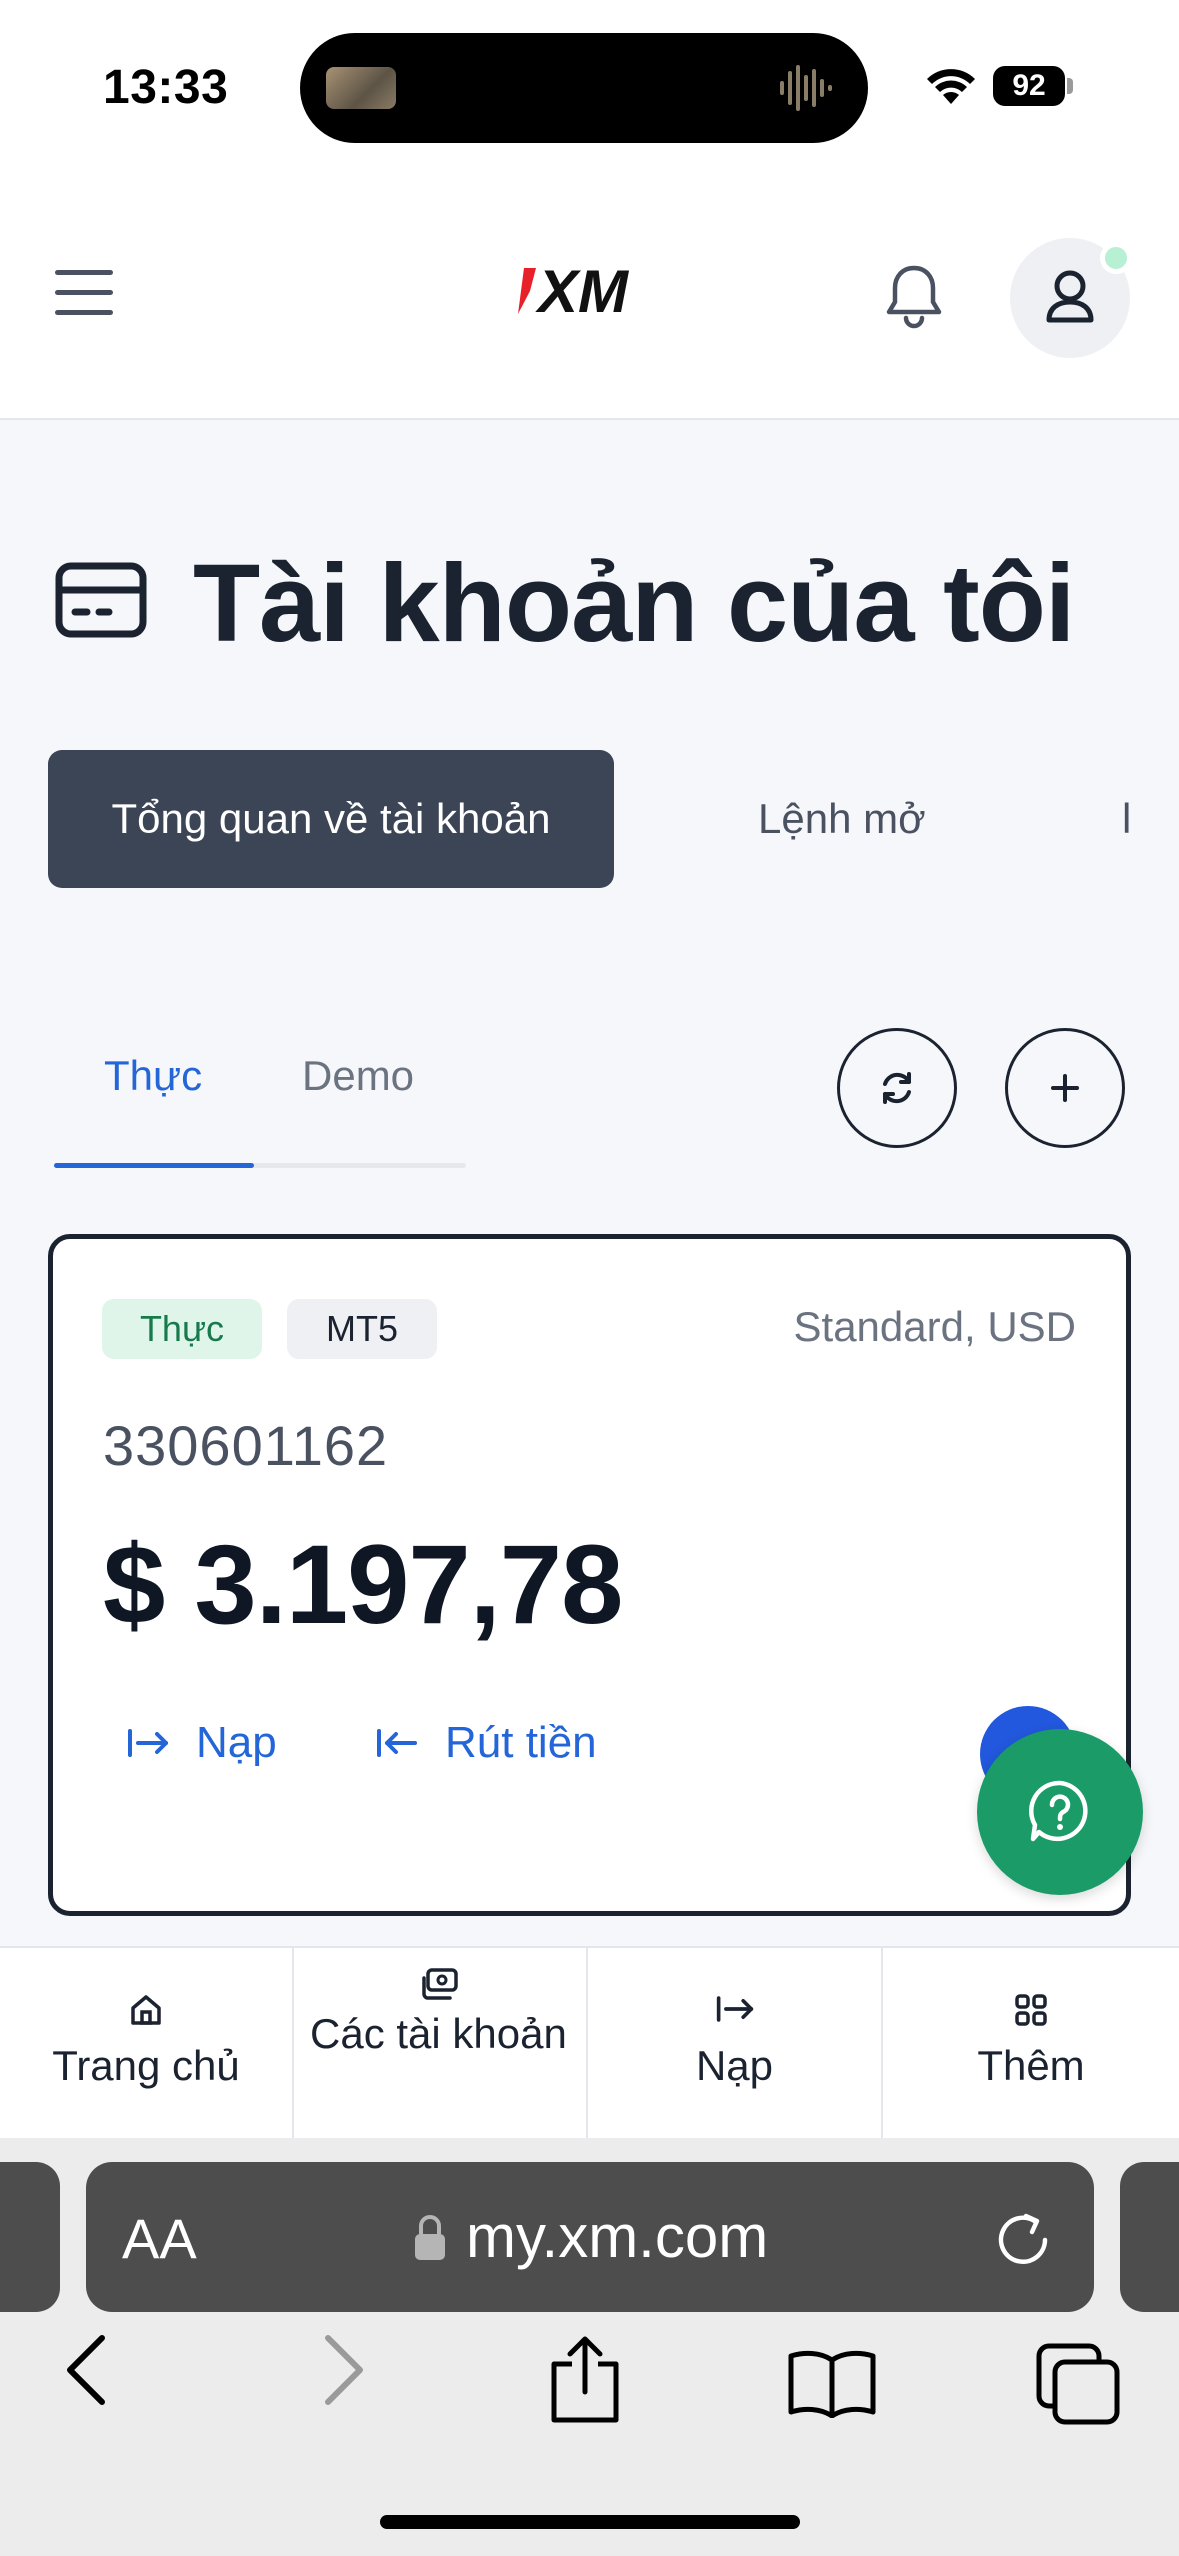  Describe the element at coordinates (1149, 2237) in the screenshot. I see `next-tab-preview` at that location.